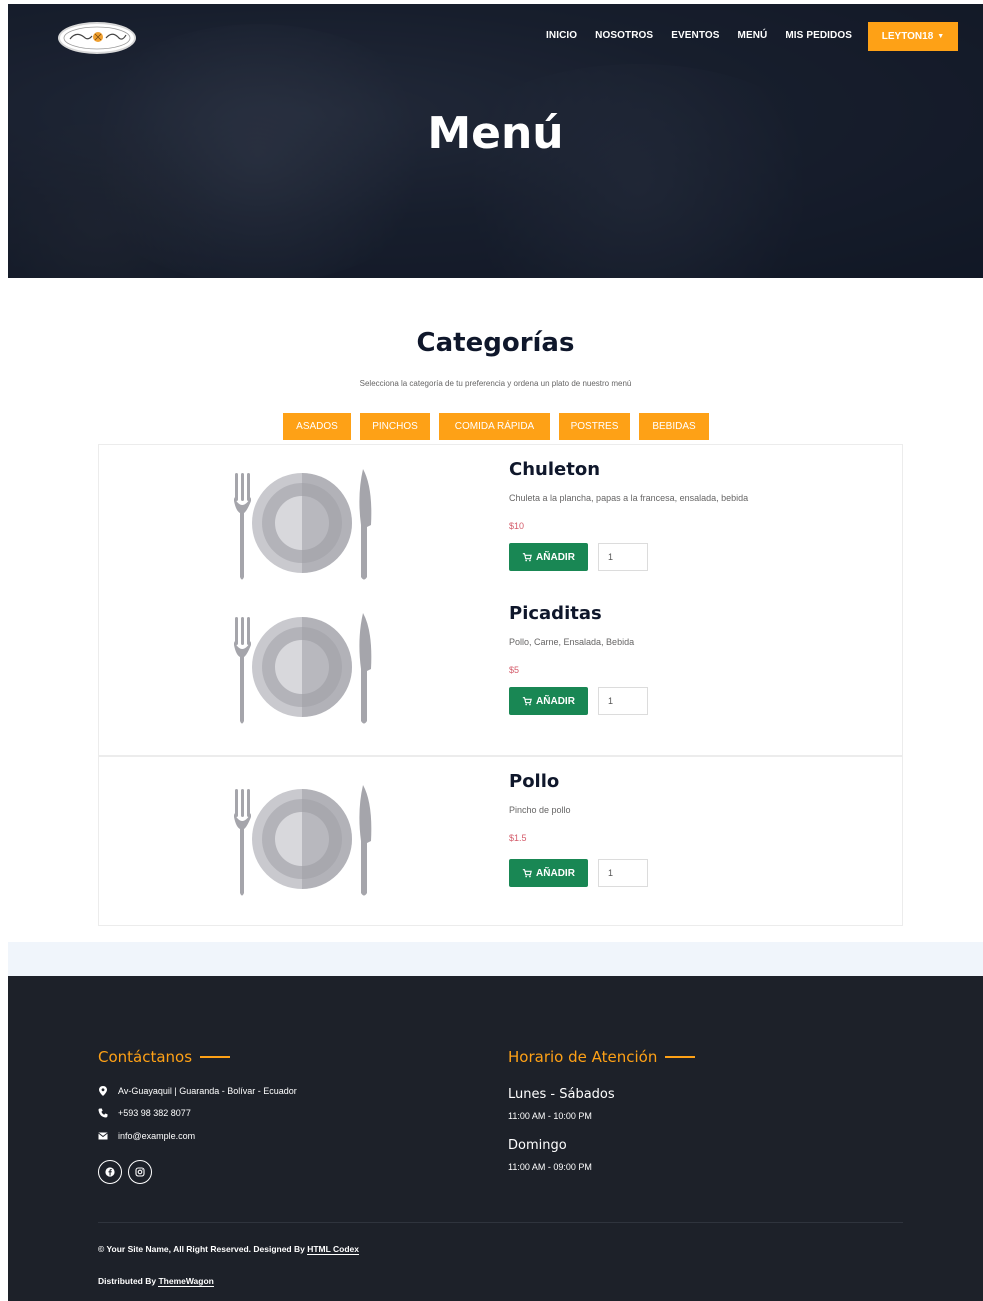 The image size is (983, 1301). Describe the element at coordinates (534, 781) in the screenshot. I see `item-name: Pollo` at that location.